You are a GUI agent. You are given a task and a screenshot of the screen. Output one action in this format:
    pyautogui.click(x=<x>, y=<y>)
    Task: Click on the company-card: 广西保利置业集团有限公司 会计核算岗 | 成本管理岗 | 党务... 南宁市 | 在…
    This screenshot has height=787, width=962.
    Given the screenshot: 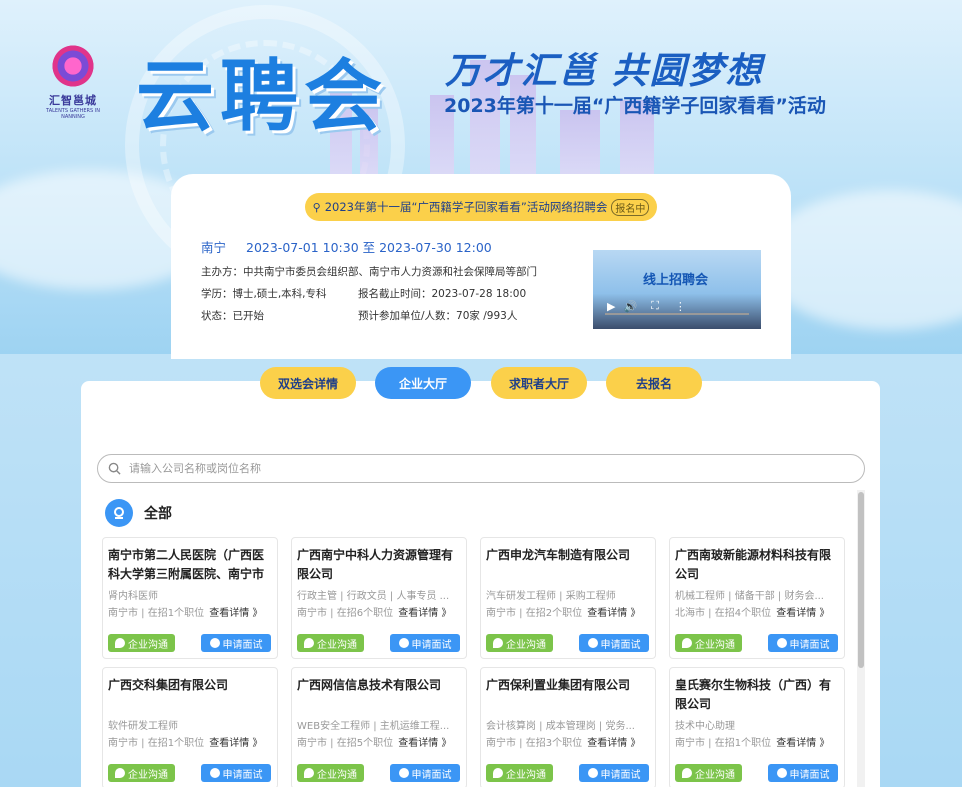 What is the action you would take?
    pyautogui.click(x=568, y=727)
    